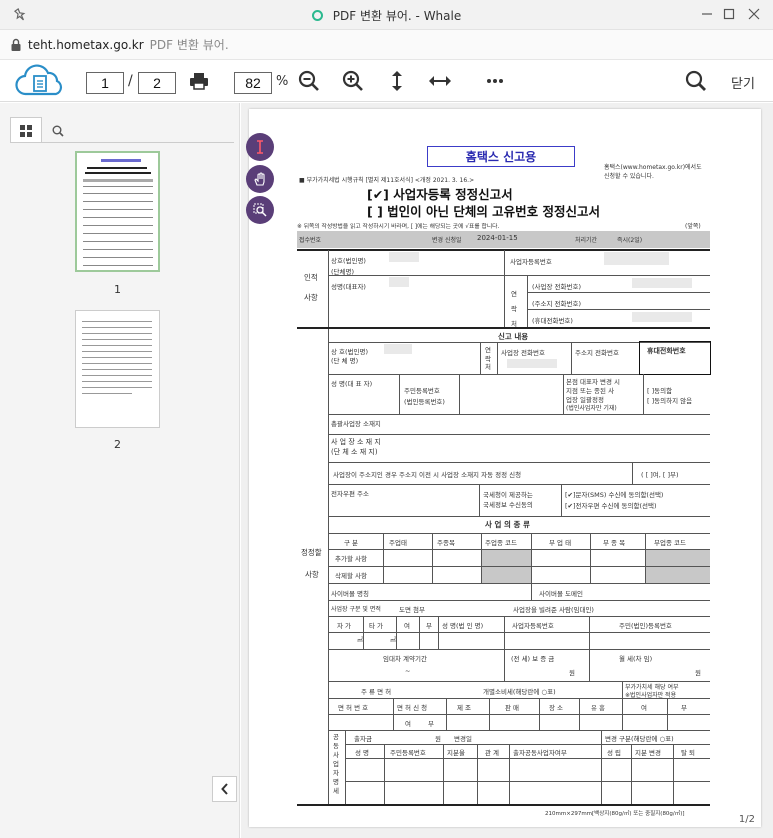  Describe the element at coordinates (352, 384) in the screenshot. I see `rep-label: 성 명(대 표 자)` at that location.